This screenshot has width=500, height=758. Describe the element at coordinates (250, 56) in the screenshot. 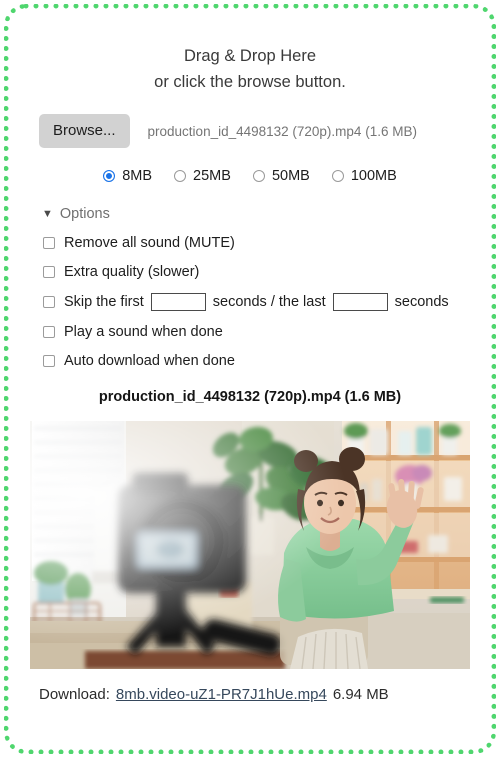

I see `dropzone-headline-line1: Drag & Drop Here` at that location.